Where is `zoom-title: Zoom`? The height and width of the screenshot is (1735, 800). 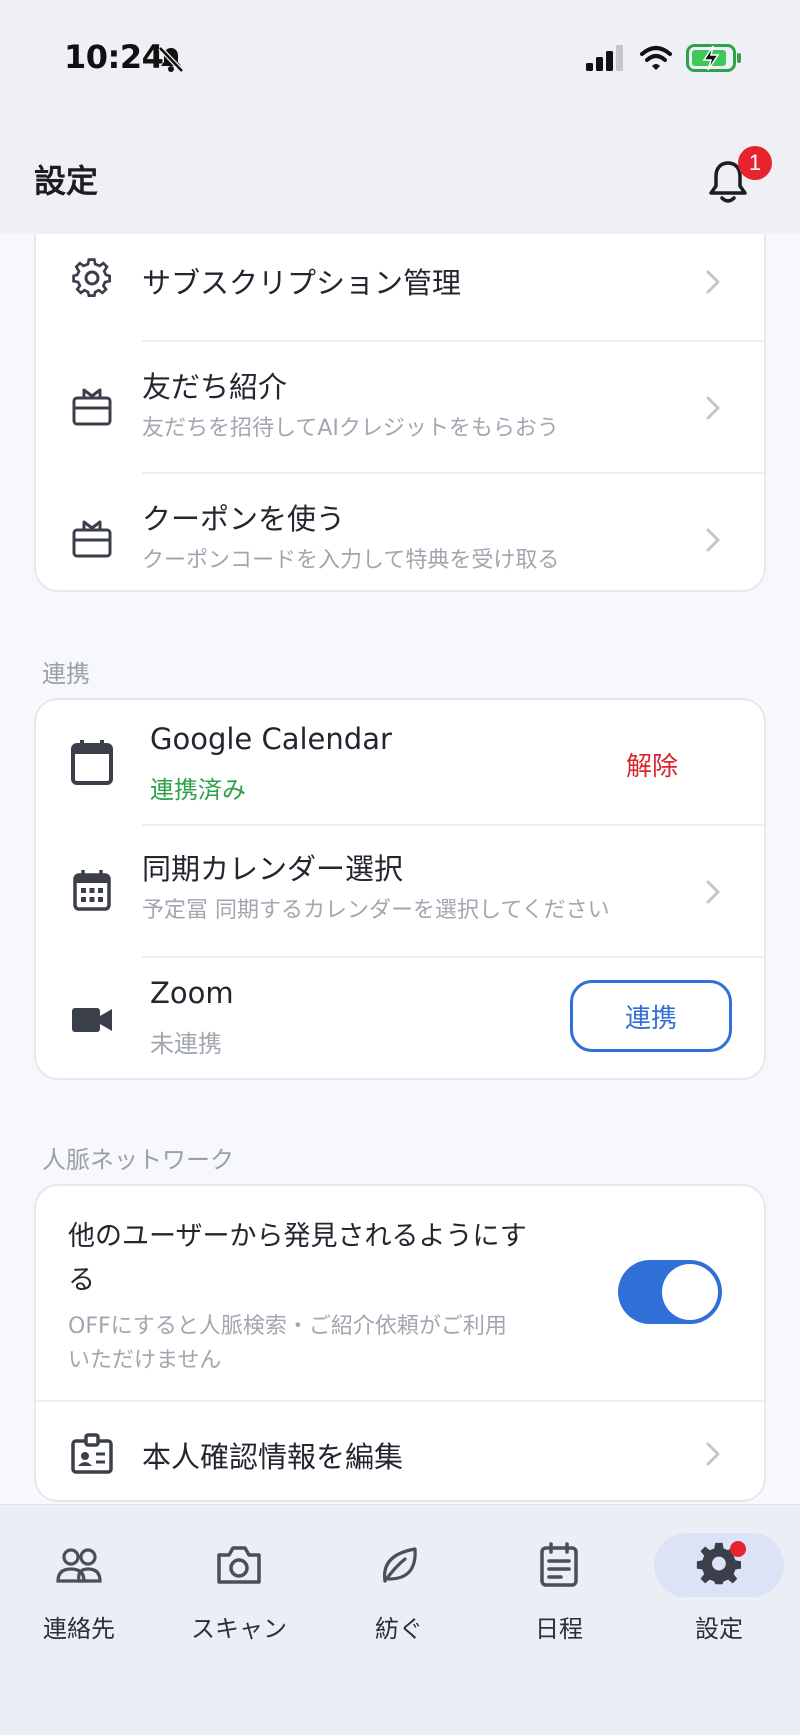 zoom-title: Zoom is located at coordinates (192, 993).